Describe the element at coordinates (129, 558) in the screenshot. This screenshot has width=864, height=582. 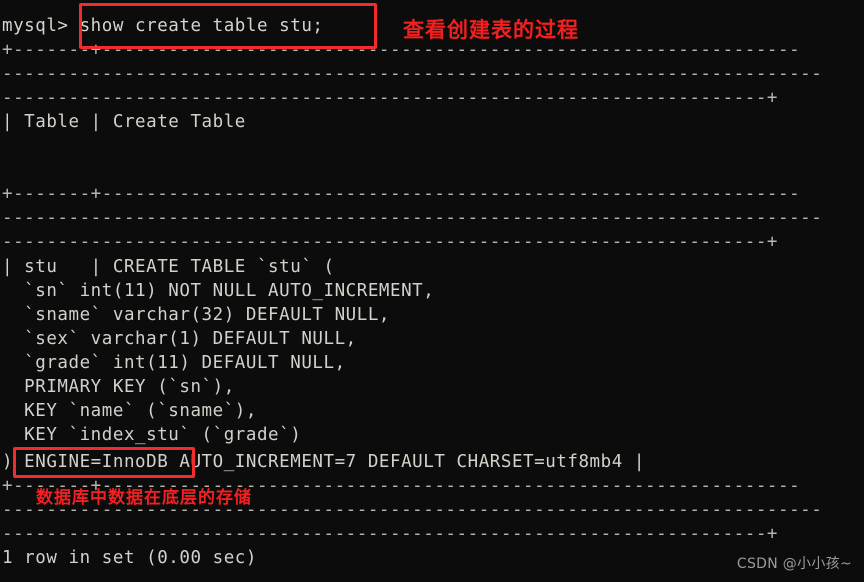
I see `terminal-line: 1 row in set (0.00 sec)` at that location.